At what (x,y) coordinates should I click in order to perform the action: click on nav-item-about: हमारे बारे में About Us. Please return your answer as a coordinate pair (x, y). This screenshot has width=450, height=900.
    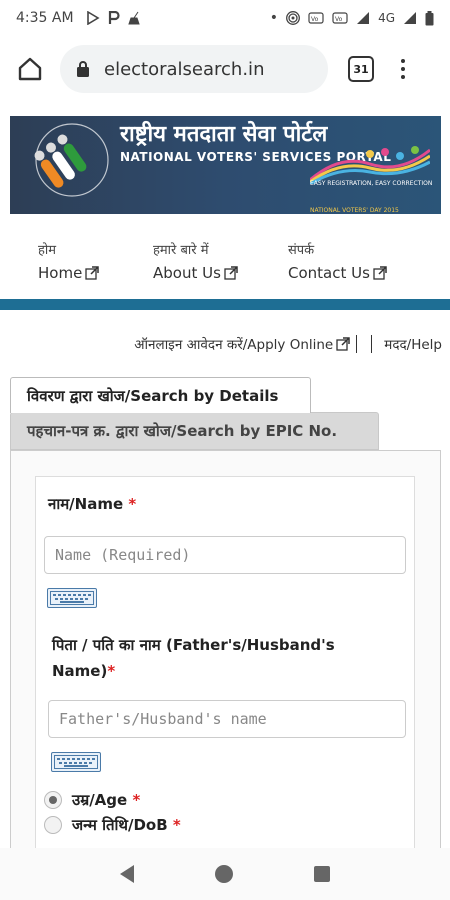
    Looking at the image, I should click on (210, 261).